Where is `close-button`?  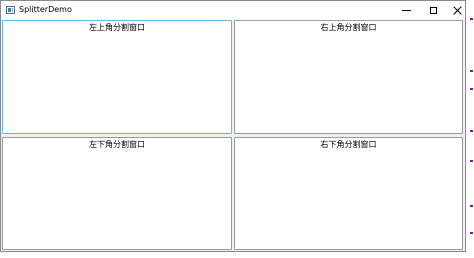
close-button is located at coordinates (457, 10).